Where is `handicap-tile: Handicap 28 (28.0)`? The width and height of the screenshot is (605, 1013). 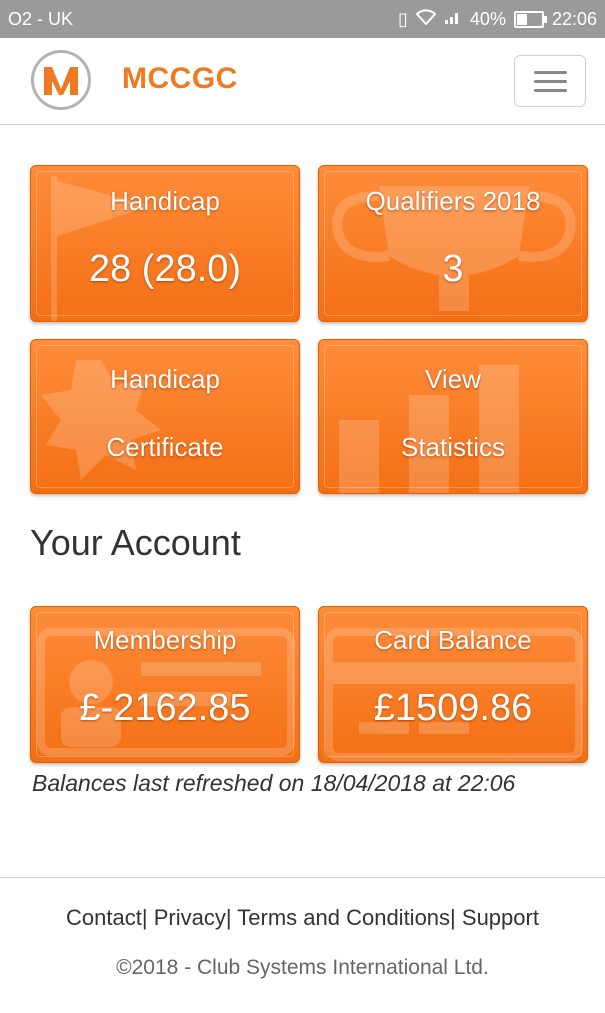
handicap-tile: Handicap 28 (28.0) is located at coordinates (165, 243).